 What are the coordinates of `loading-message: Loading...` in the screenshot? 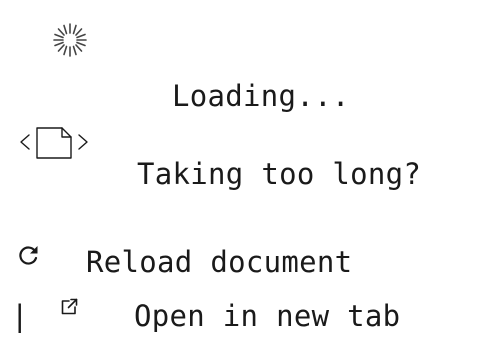 It's located at (261, 96).